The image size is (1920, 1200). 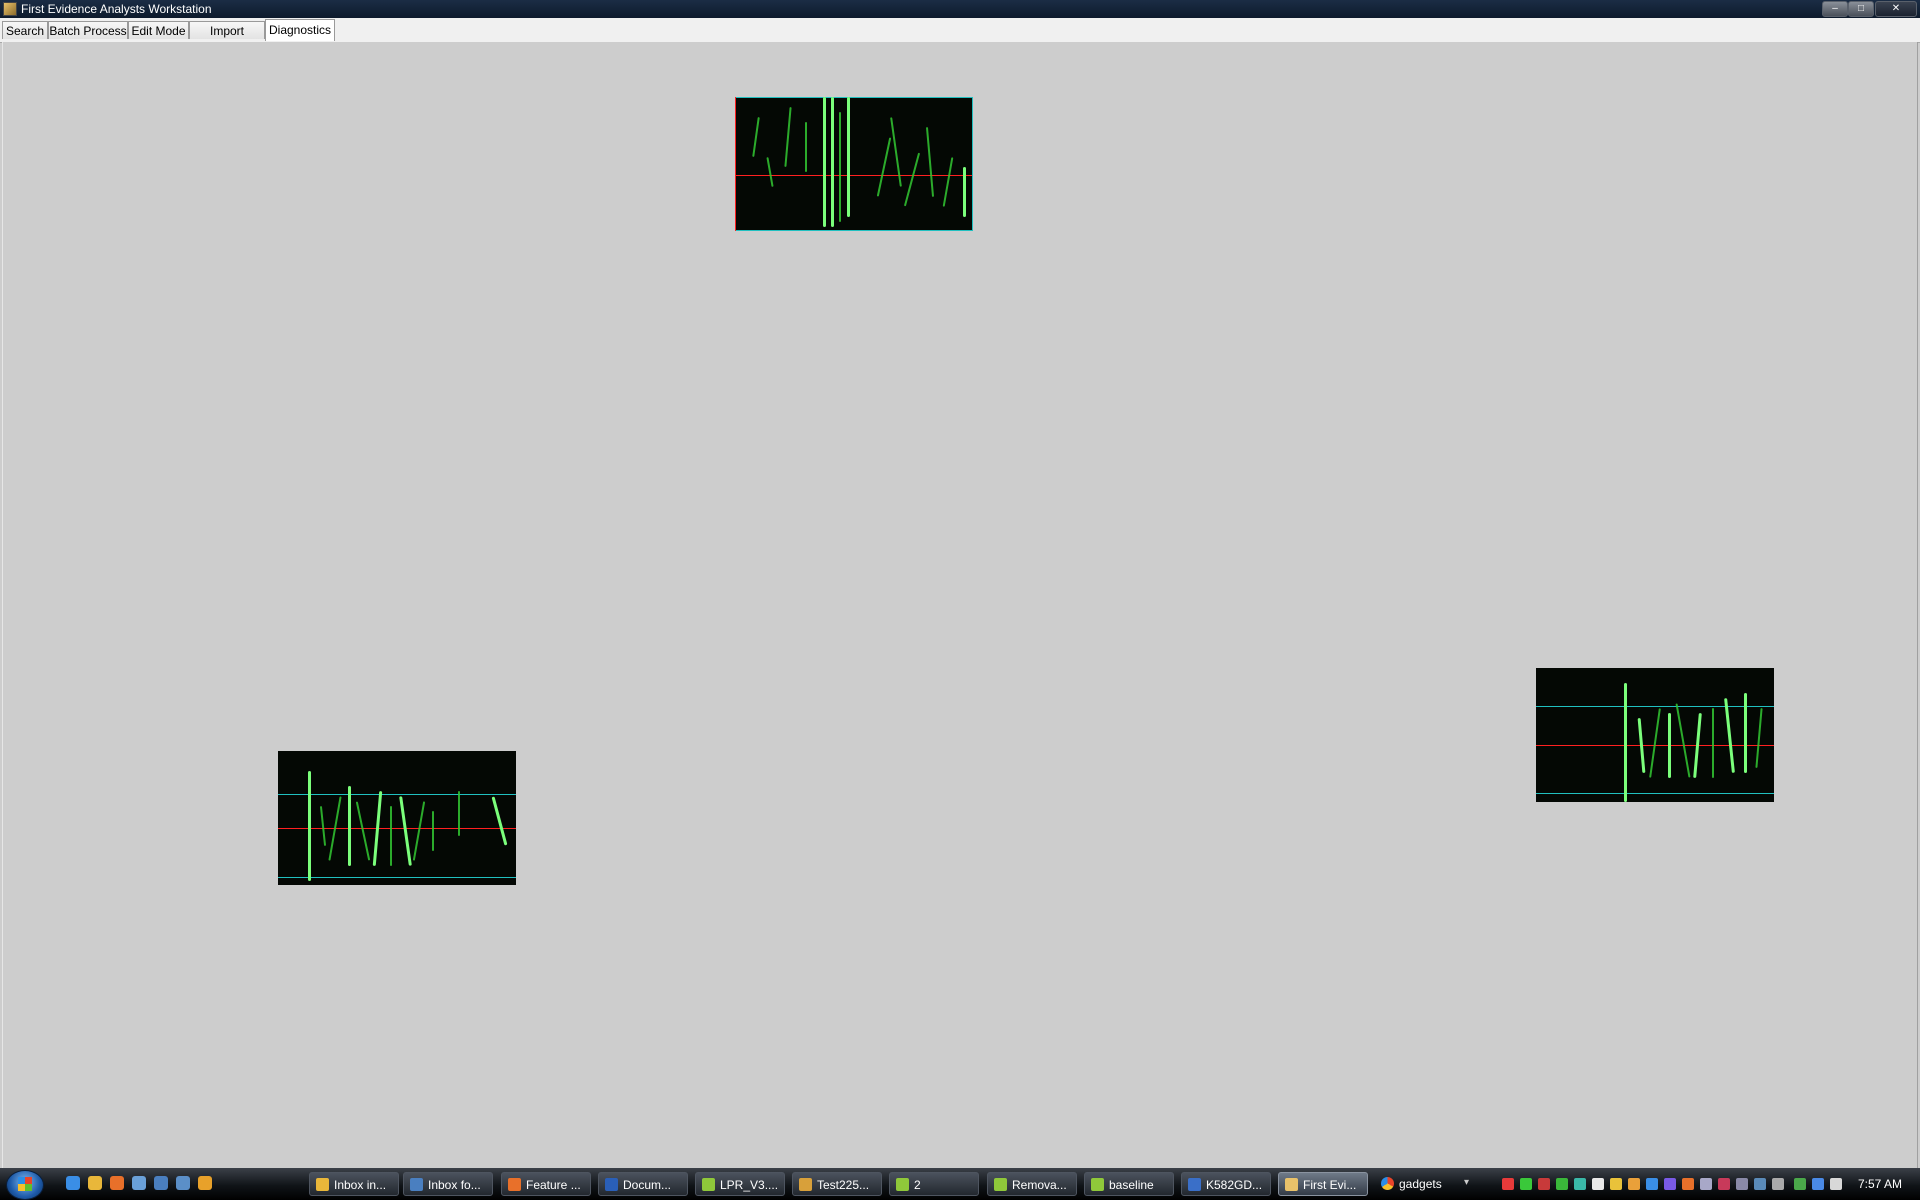 I want to click on tray-app-icon, so click(x=1544, y=1184).